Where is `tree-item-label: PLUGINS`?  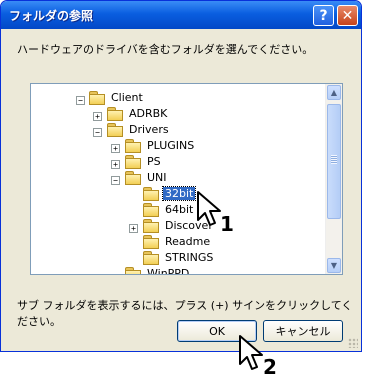 tree-item-label: PLUGINS is located at coordinates (171, 145).